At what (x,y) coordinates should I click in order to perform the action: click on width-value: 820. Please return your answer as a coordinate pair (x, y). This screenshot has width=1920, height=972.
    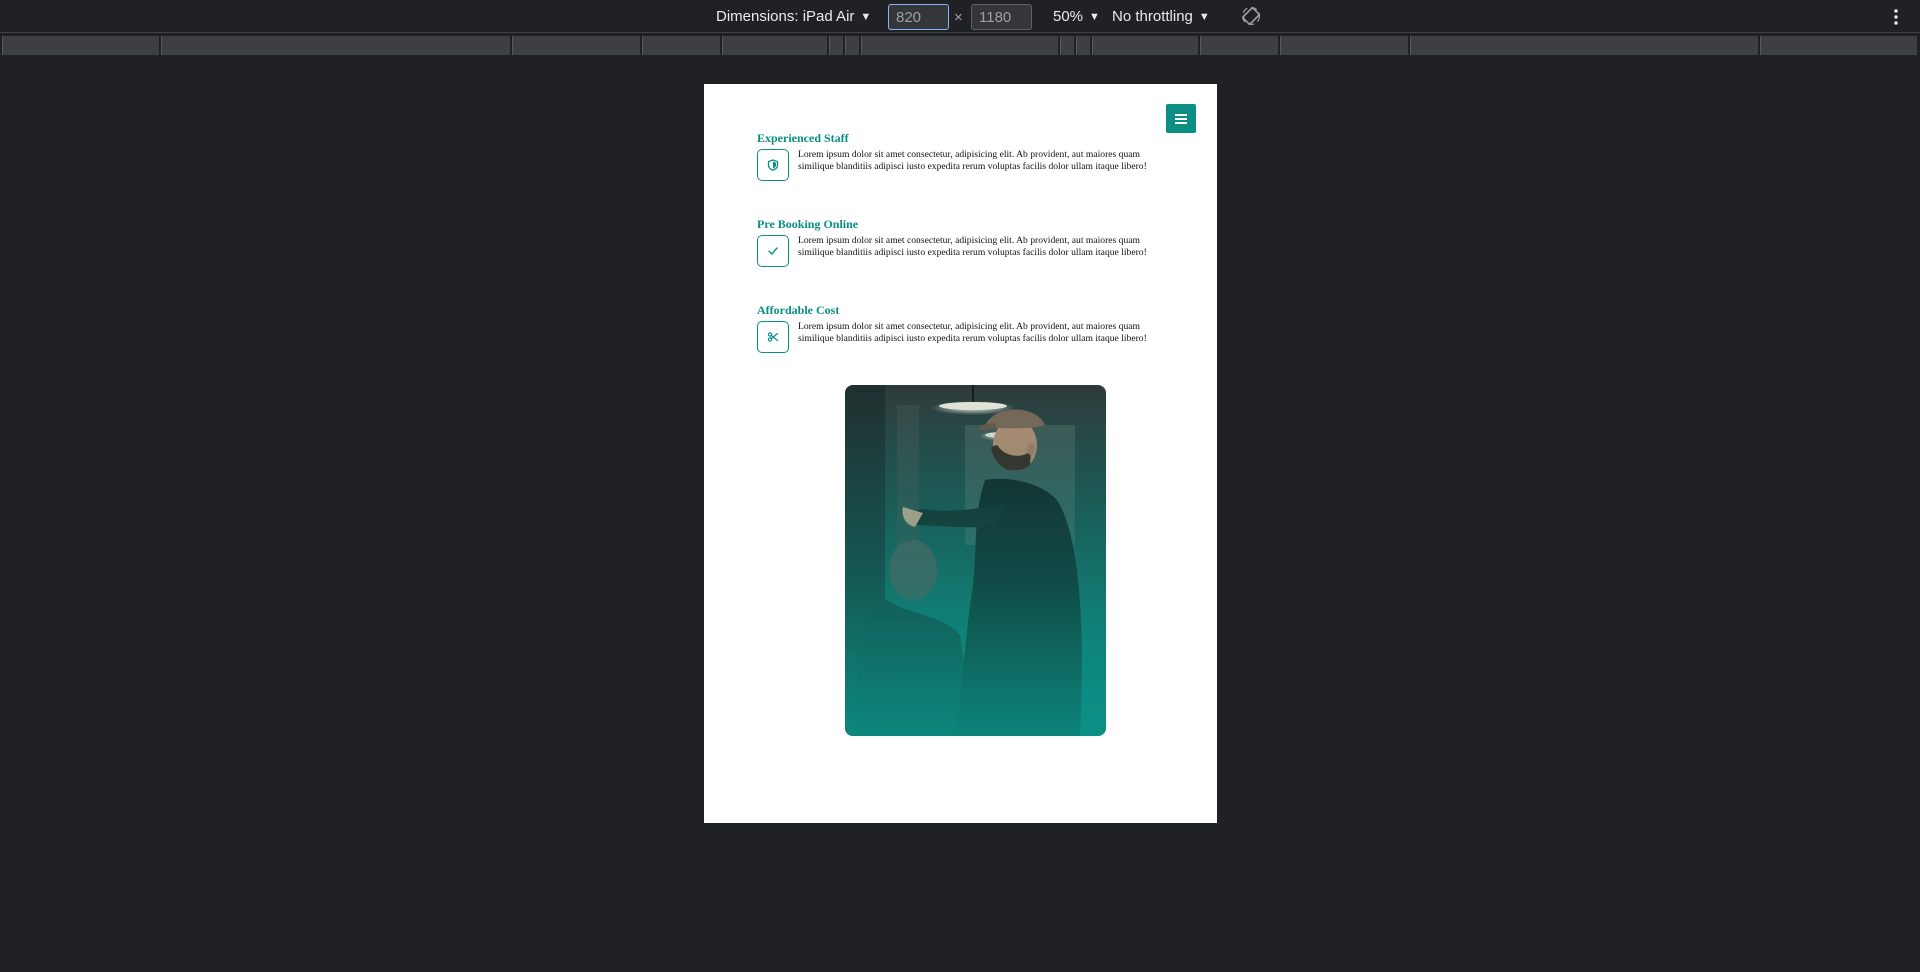
    Looking at the image, I should click on (909, 17).